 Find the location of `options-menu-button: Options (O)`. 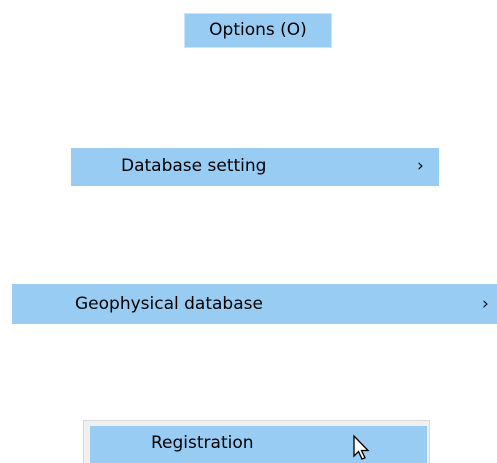

options-menu-button: Options (O) is located at coordinates (258, 30).